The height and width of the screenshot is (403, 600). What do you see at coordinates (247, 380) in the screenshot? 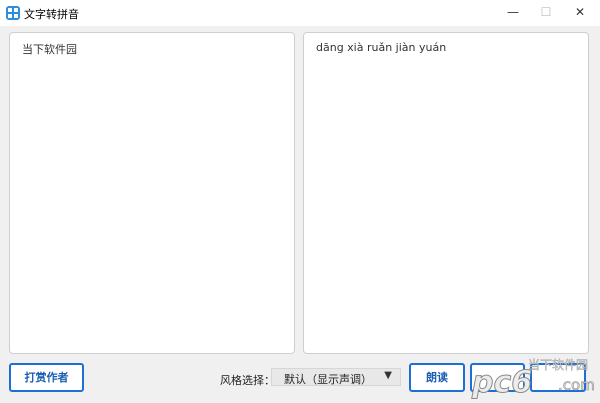
I see `style-label: 风格选择：` at bounding box center [247, 380].